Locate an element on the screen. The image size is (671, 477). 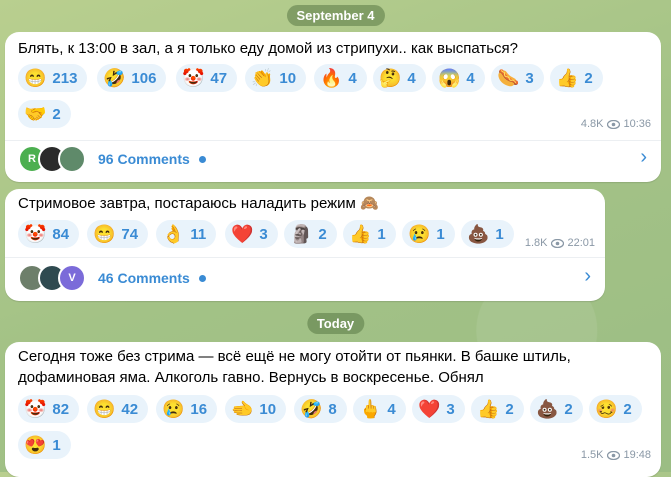
message-meta: 4.8K 10:36 is located at coordinates (616, 124).